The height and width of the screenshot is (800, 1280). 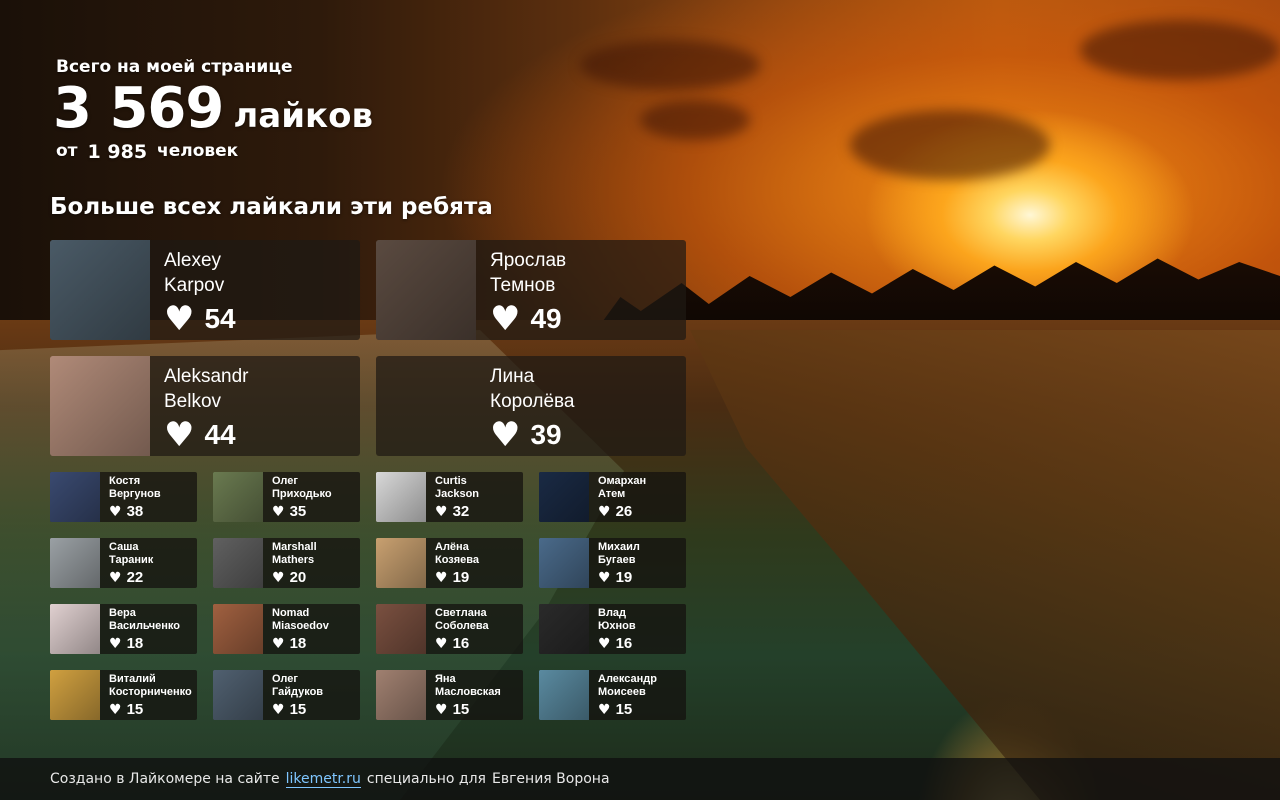 I want to click on fan-first-name: Виталий, so click(x=150, y=679).